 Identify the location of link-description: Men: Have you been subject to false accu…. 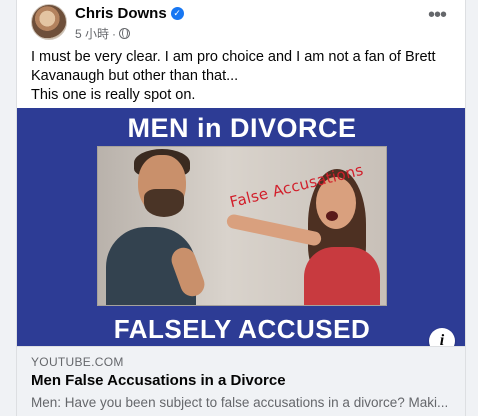
(240, 402).